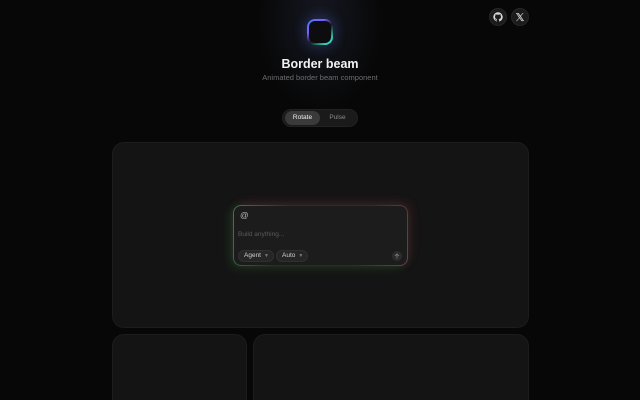  I want to click on prompt-card: @ Agent ▼ Auto ▼, so click(320, 235).